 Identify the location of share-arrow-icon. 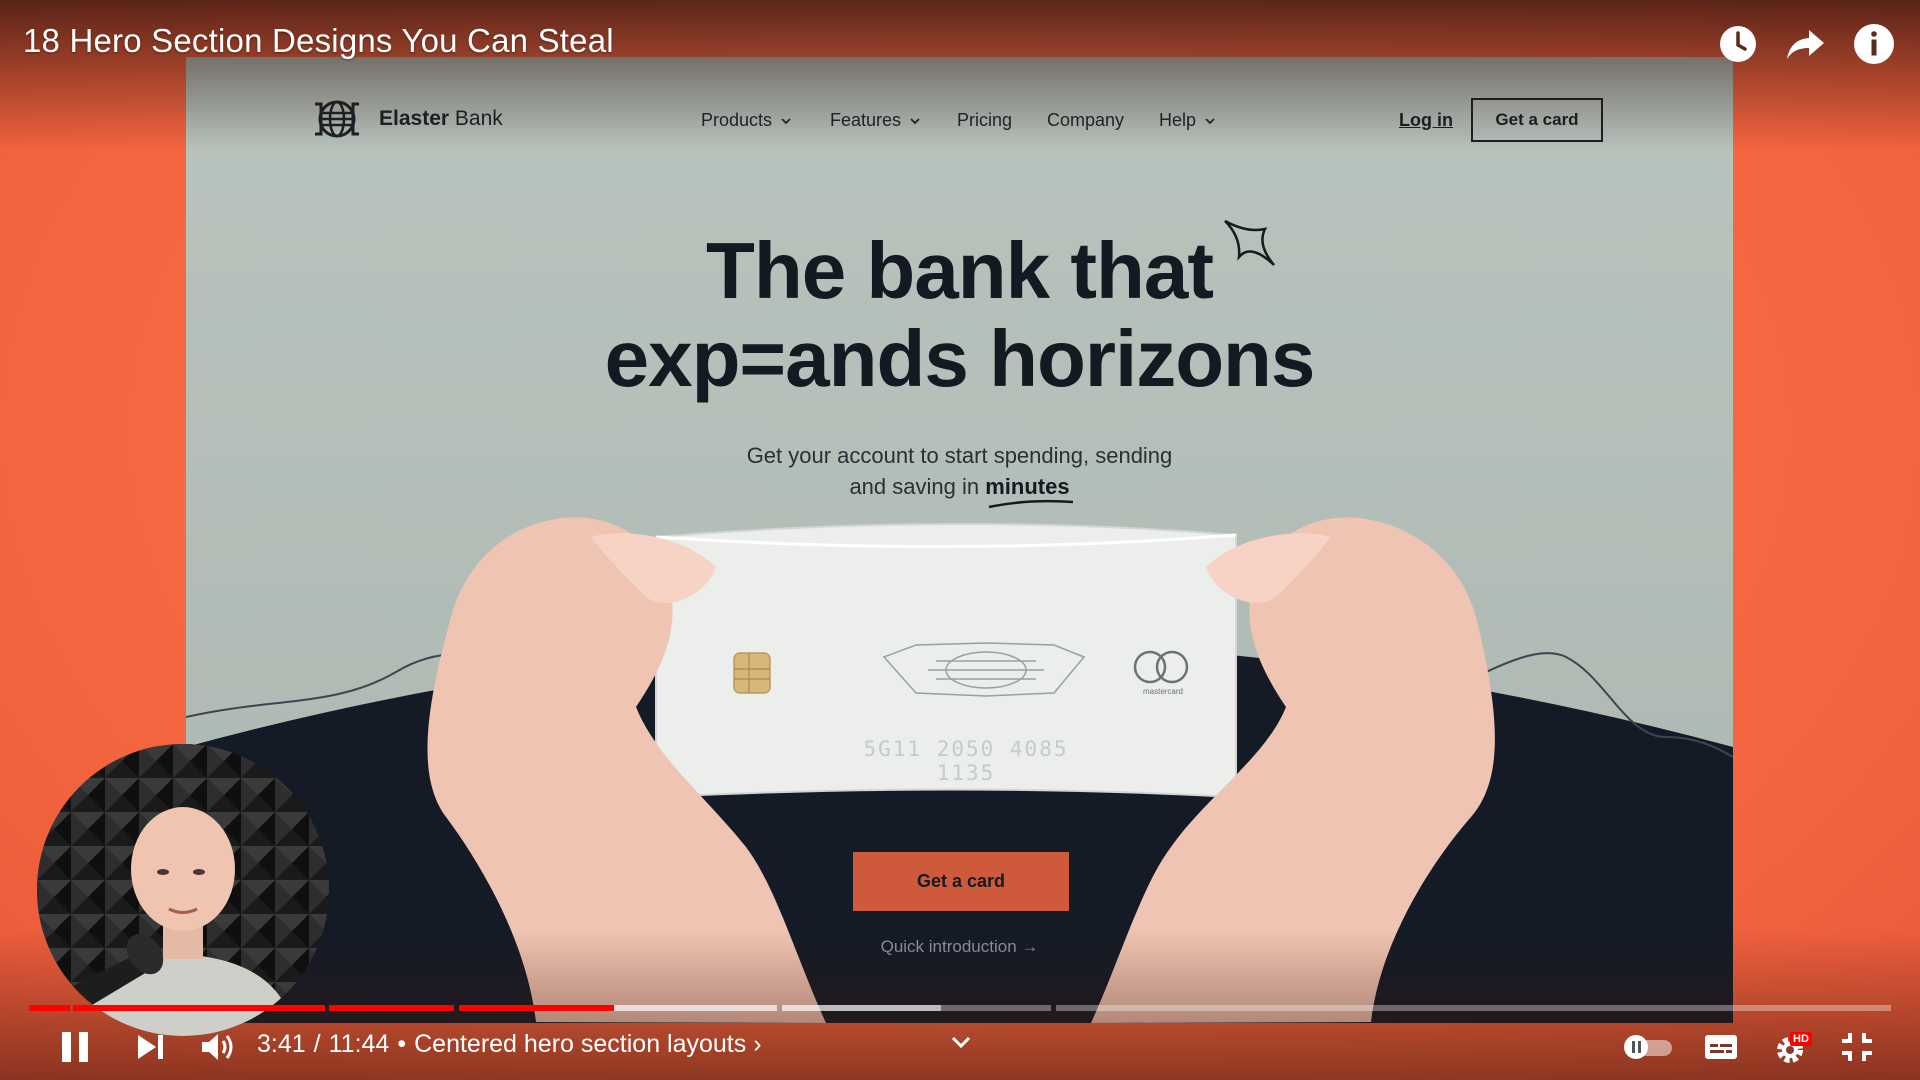
(1805, 44).